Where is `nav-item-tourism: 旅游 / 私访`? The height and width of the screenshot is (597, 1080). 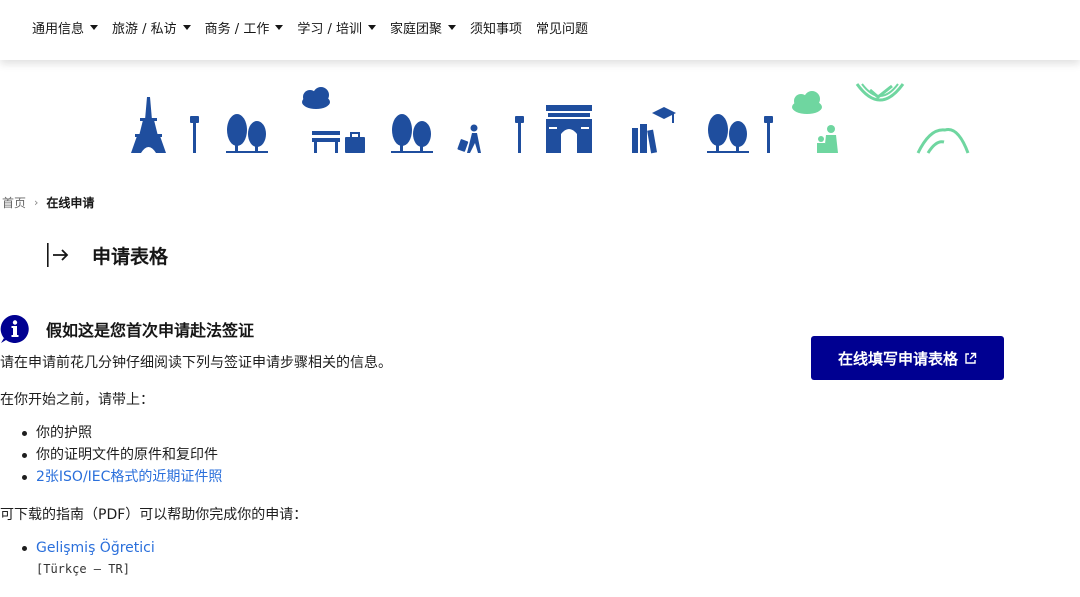 nav-item-tourism: 旅游 / 私访 is located at coordinates (151, 27).